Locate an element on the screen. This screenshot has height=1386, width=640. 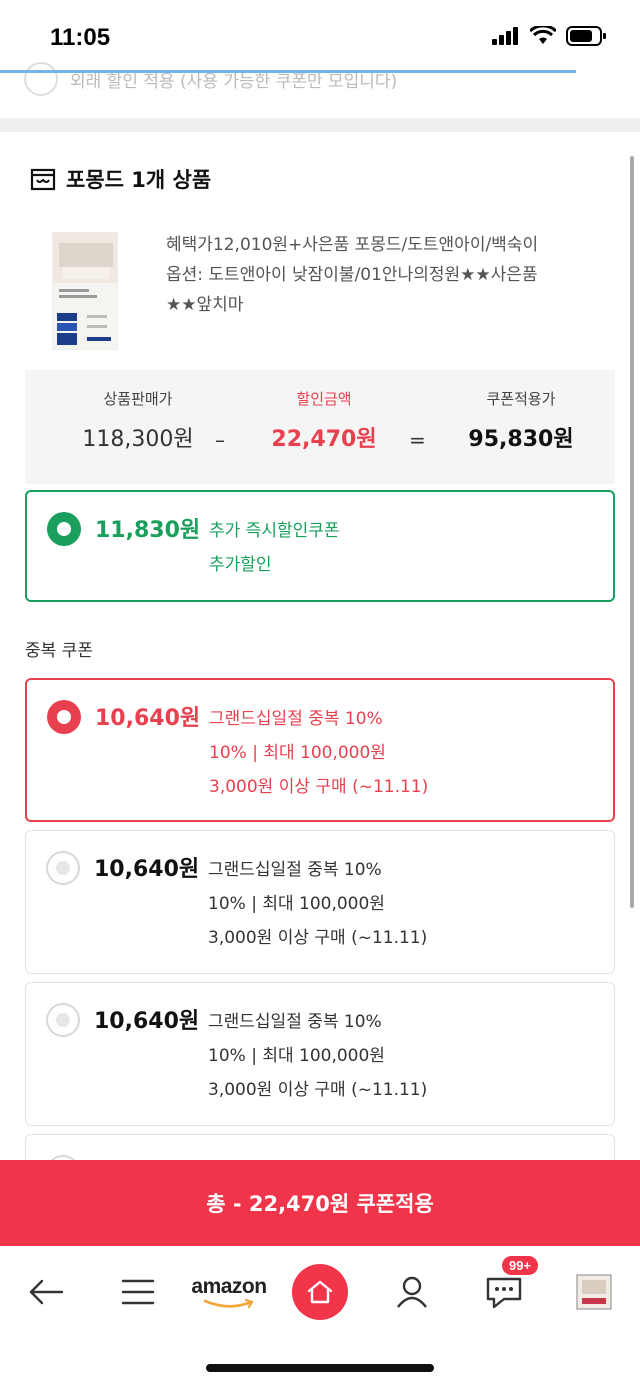
product-option-cont: ★★앞치마 is located at coordinates (205, 305).